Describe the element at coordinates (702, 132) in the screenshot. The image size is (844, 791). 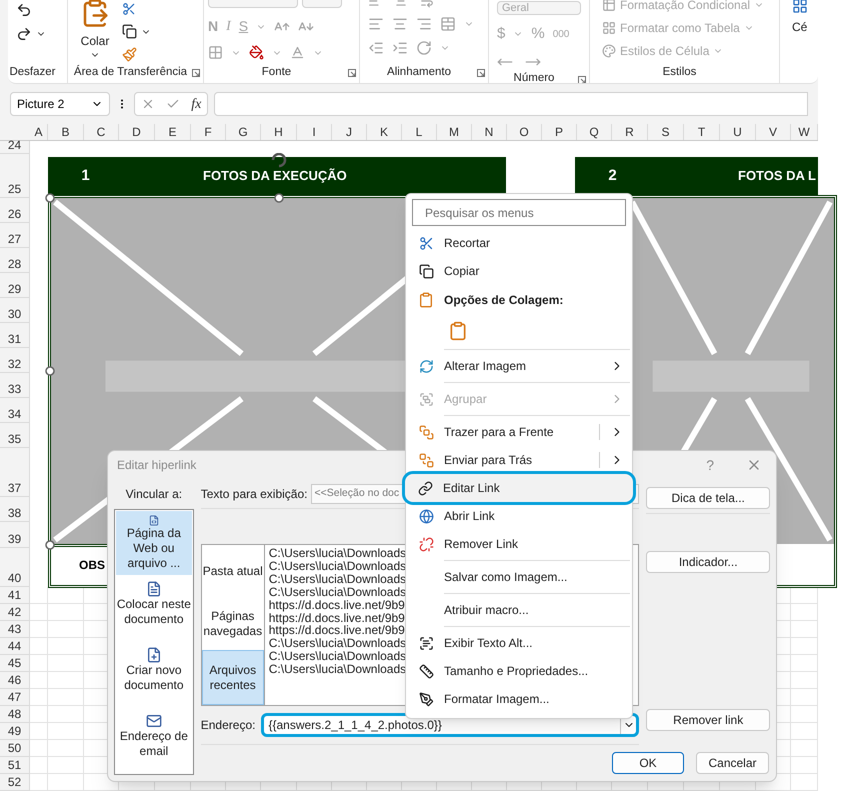
I see `column-header: T` at that location.